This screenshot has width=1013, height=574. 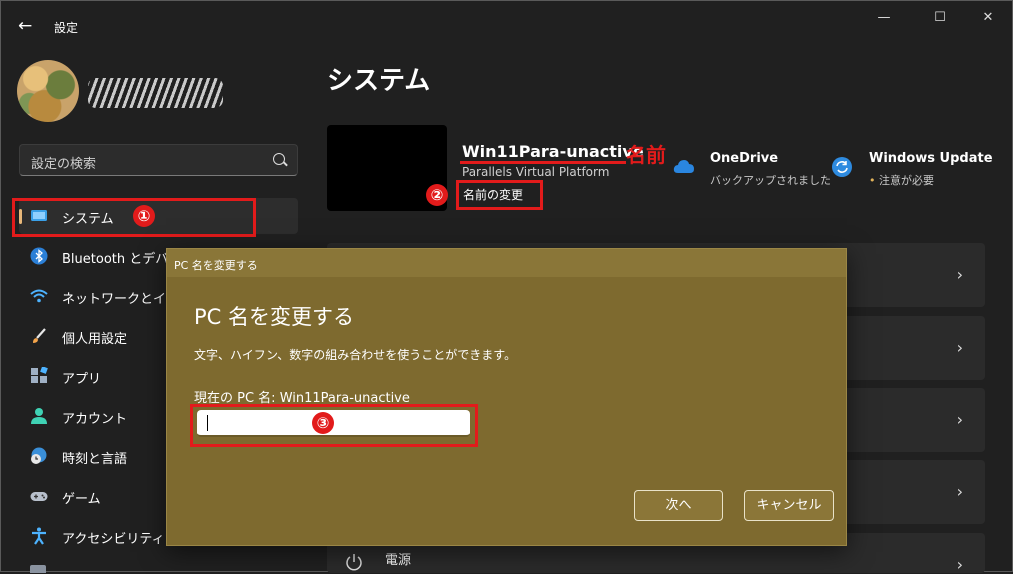 I want to click on app-title: 設定, so click(x=66, y=28).